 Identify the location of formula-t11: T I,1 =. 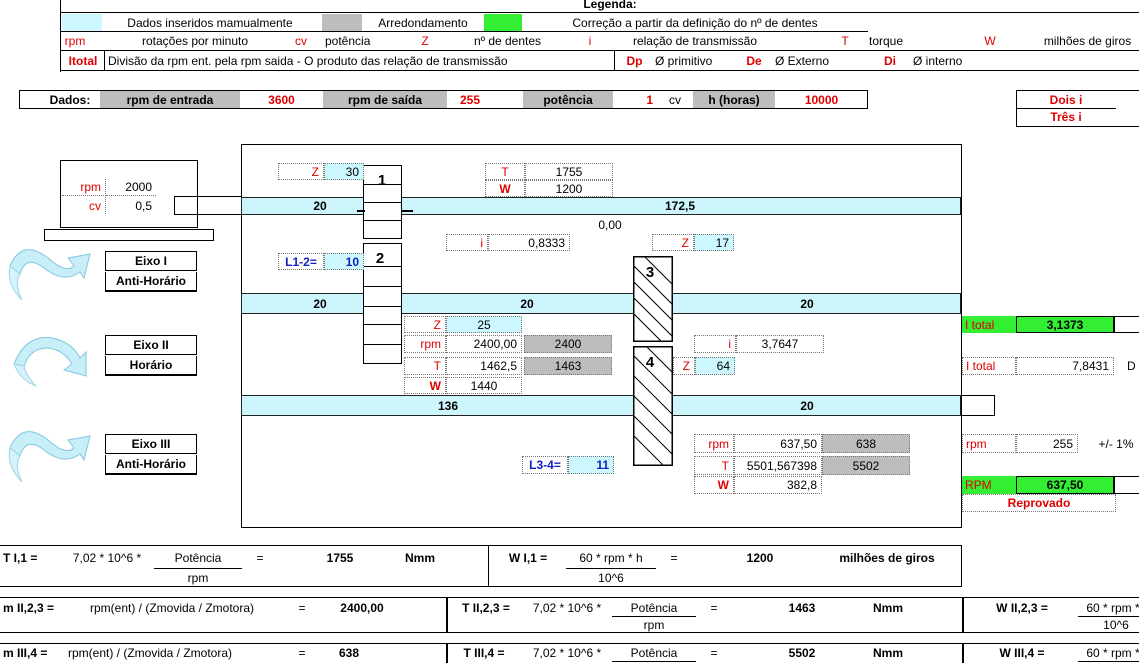
(20, 557).